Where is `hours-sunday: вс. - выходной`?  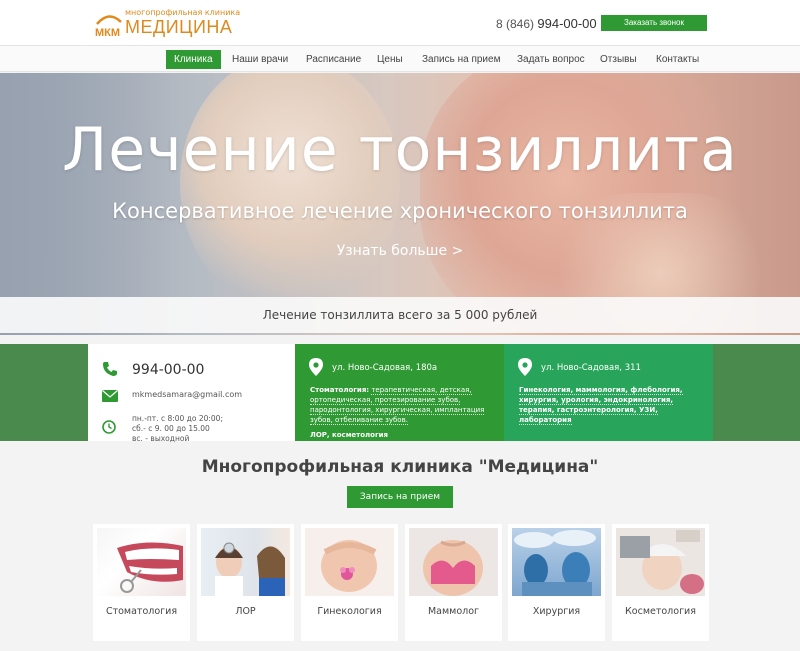 hours-sunday: вс. - выходной is located at coordinates (161, 438).